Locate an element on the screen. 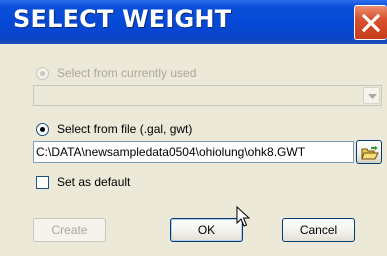  close-button is located at coordinates (370, 22).